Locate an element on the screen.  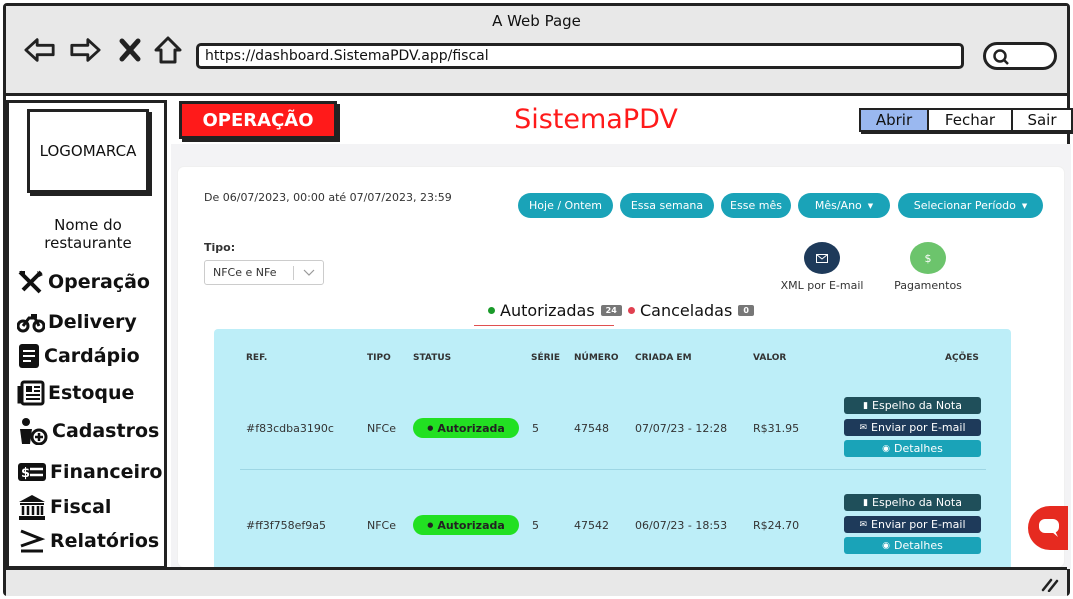
resize-handle-icon is located at coordinates (1050, 584).